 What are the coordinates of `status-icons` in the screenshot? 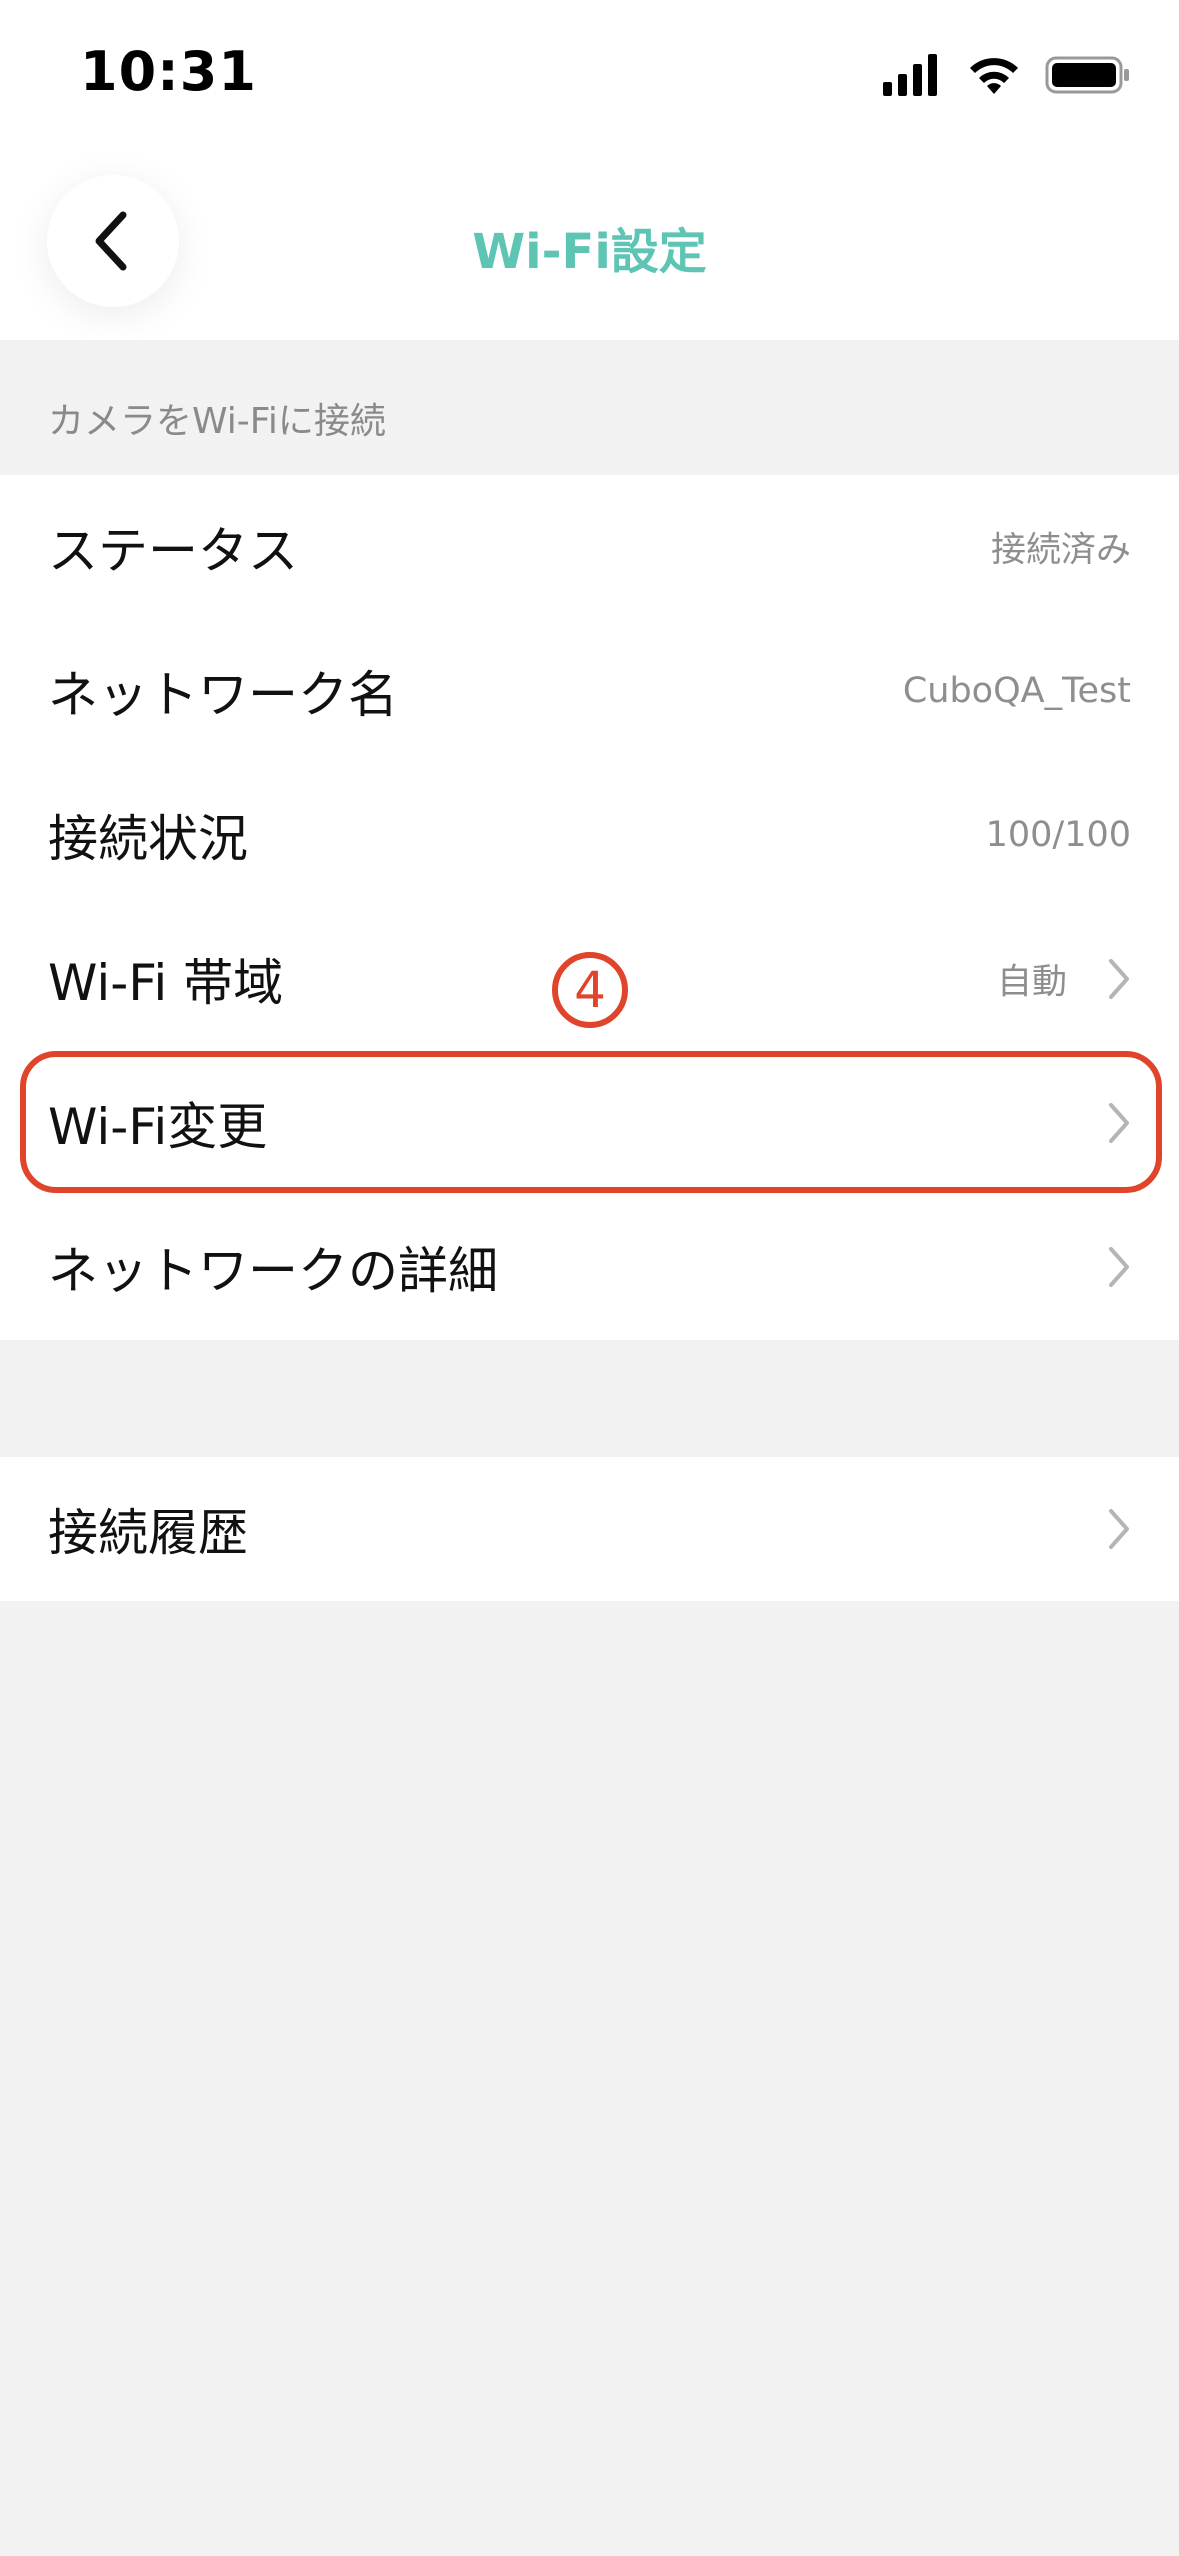 It's located at (1006, 76).